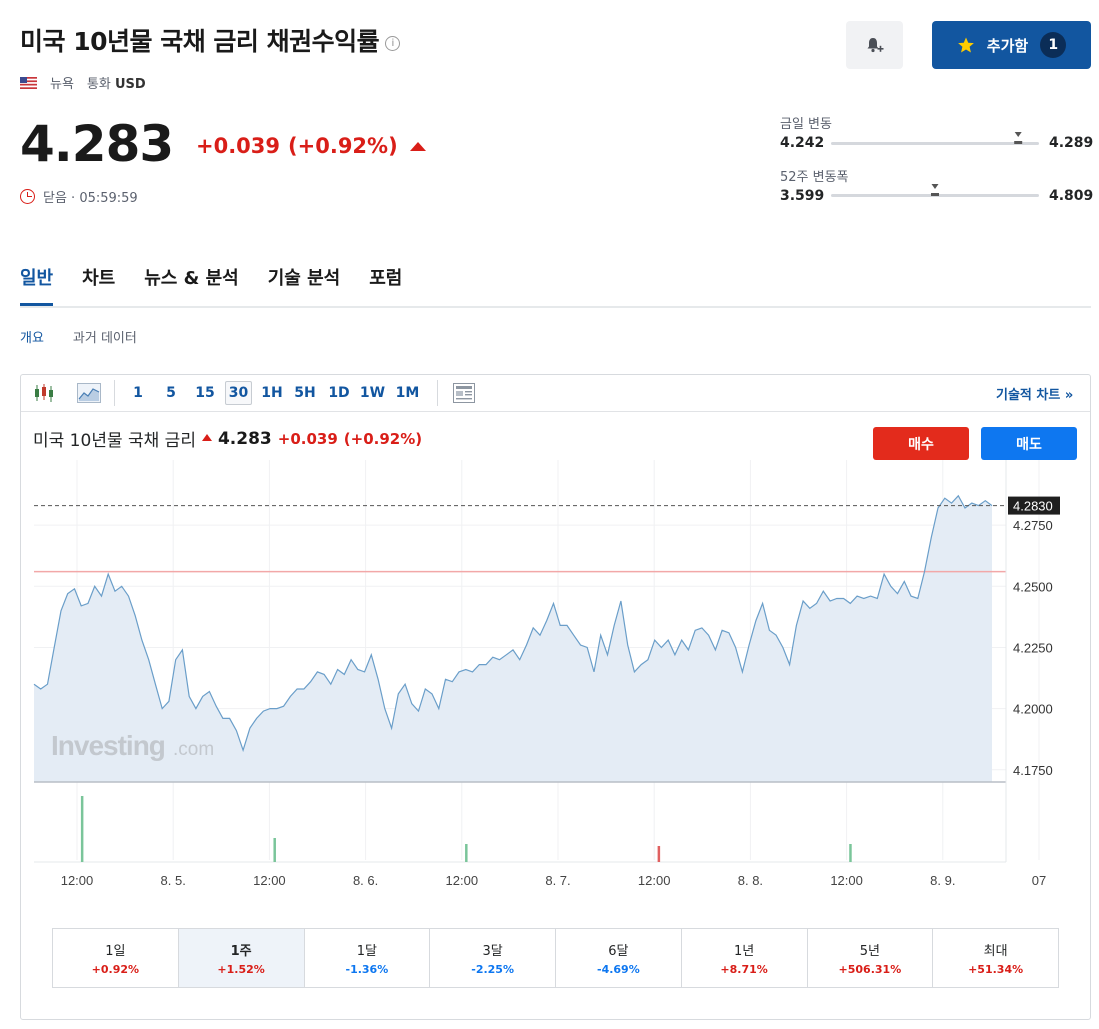 This screenshot has width=1099, height=1029. Describe the element at coordinates (802, 143) in the screenshot. I see `day-range-low: 4.242` at that location.